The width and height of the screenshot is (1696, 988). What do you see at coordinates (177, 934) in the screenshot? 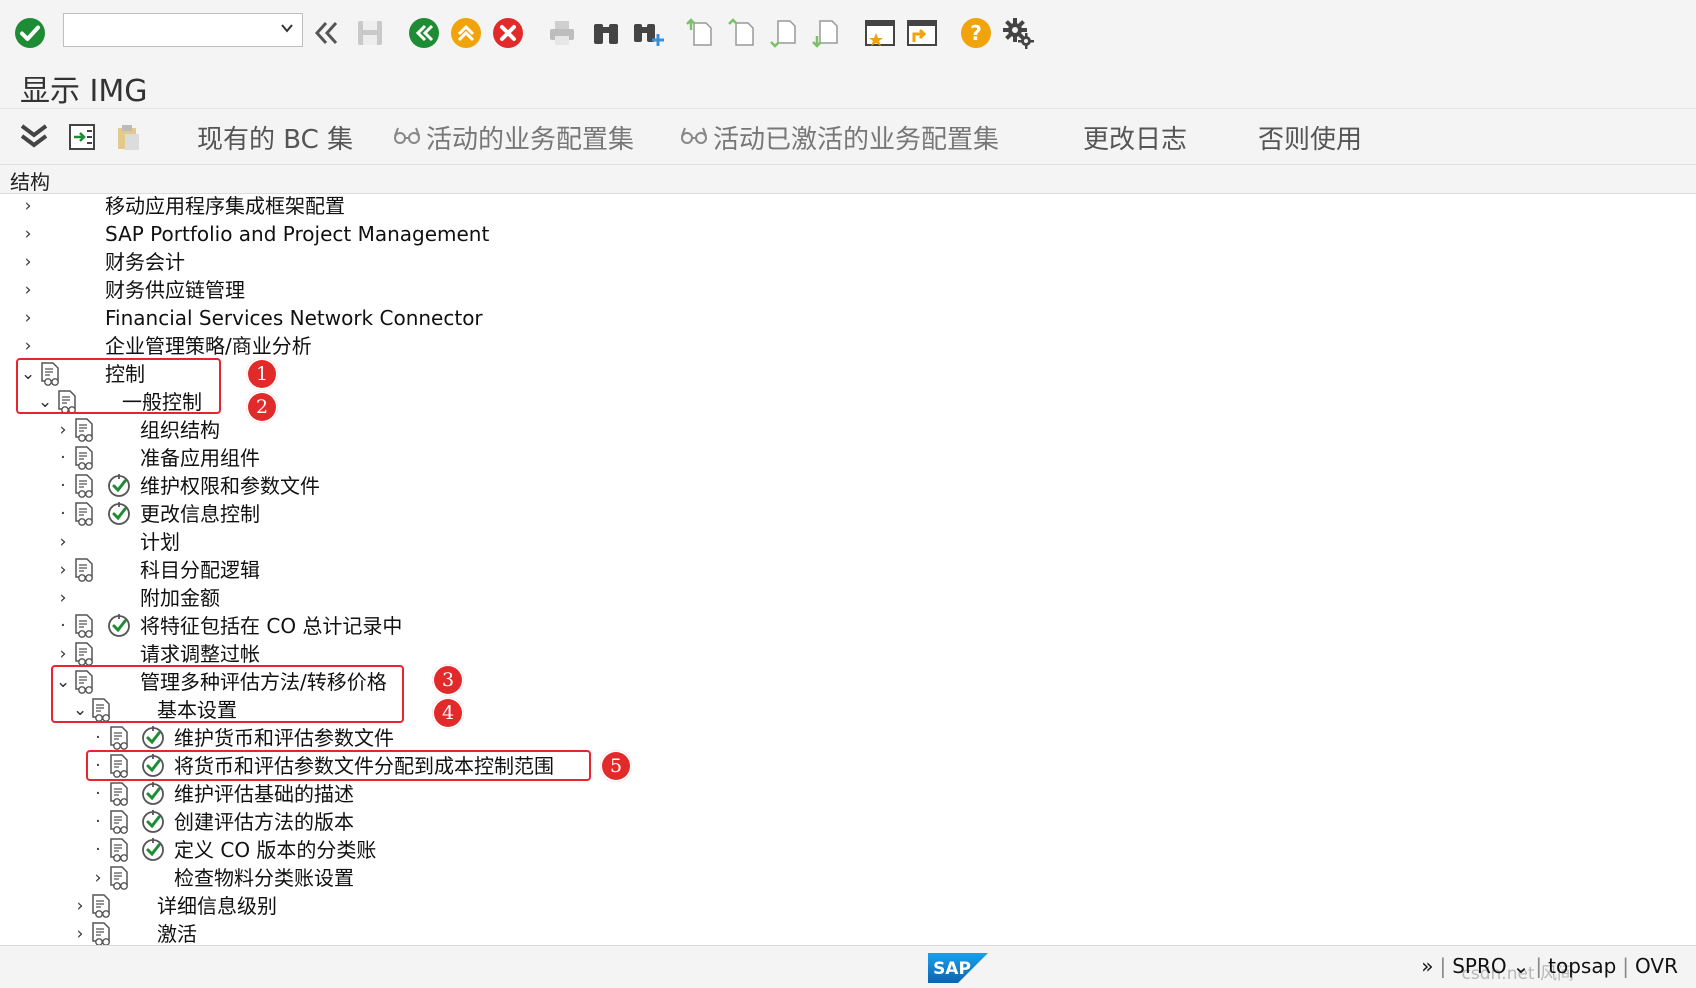
I see `tree-node-label: 激活` at bounding box center [177, 934].